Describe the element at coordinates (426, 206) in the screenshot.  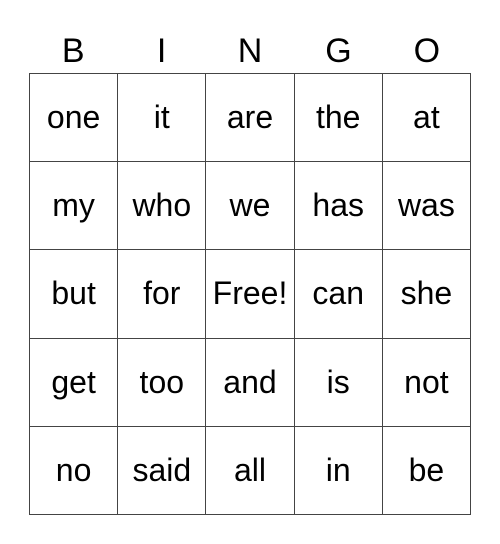
I see `bingo-cell: was` at that location.